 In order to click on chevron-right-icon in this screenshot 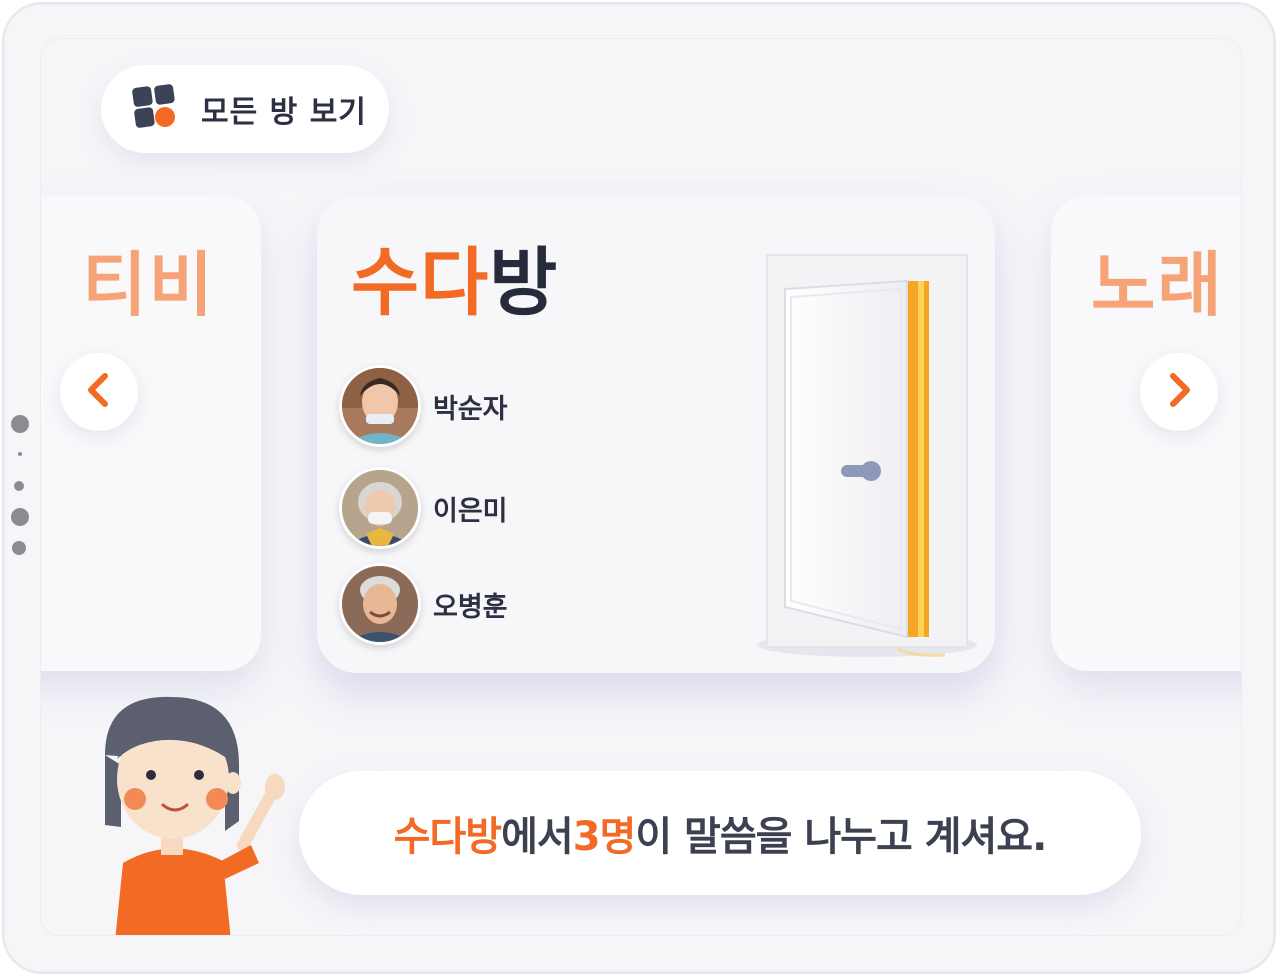, I will do `click(1179, 392)`.